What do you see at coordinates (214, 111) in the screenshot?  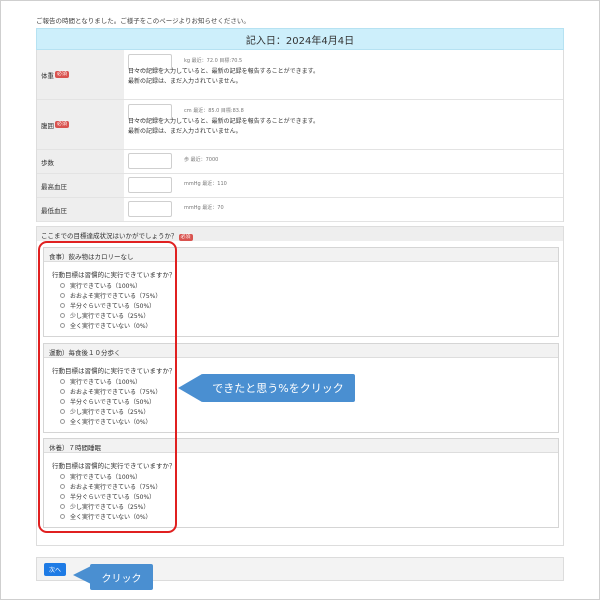 I see `waist-hint: cm 最近：85.0 目標:83.8` at bounding box center [214, 111].